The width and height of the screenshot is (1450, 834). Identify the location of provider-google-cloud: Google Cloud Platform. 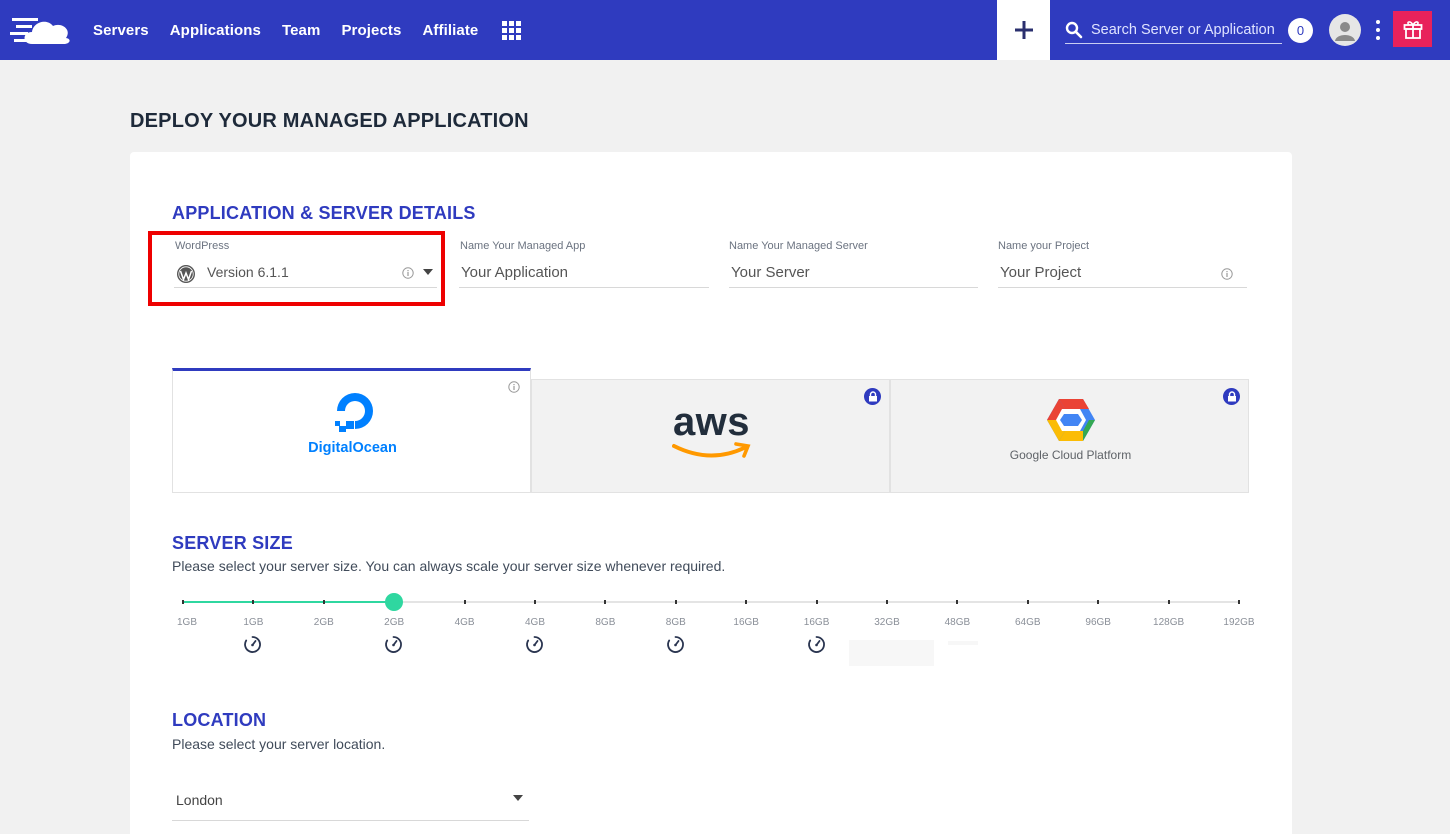
(1069, 436).